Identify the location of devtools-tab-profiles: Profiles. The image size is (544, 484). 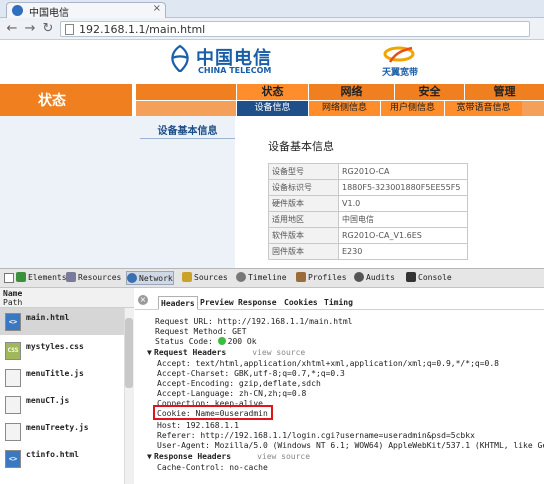
(321, 278).